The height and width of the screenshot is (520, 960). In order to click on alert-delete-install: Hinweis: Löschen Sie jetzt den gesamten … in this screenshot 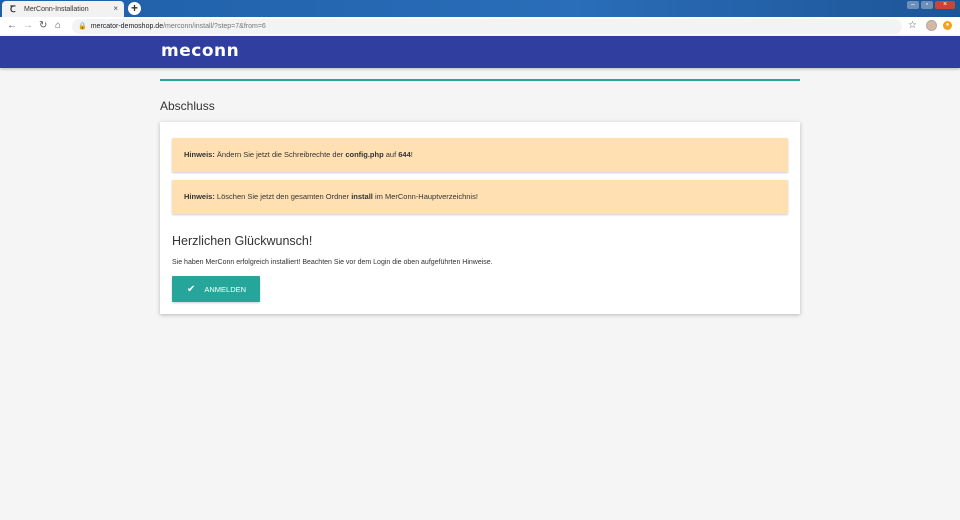, I will do `click(480, 197)`.